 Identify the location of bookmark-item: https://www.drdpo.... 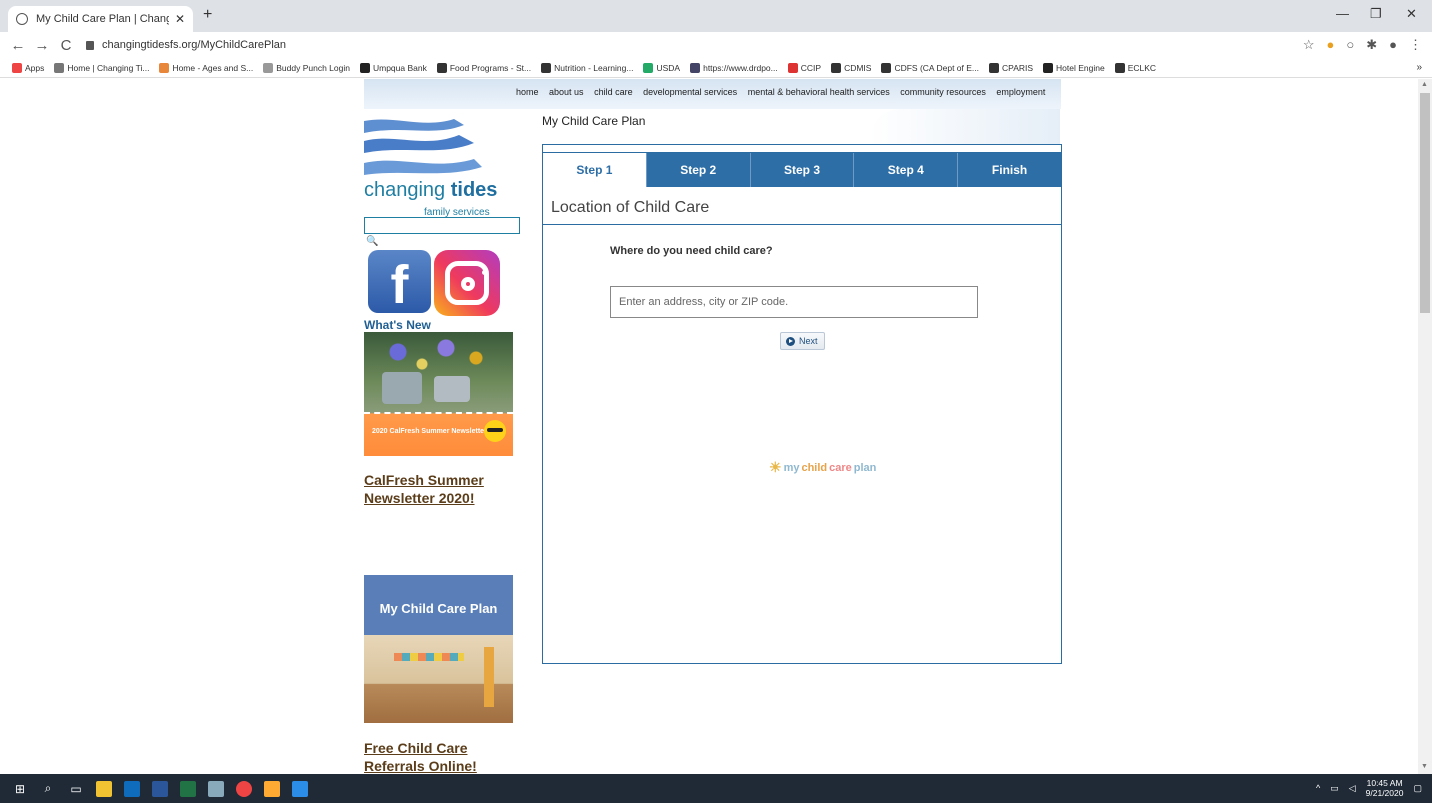
(734, 67).